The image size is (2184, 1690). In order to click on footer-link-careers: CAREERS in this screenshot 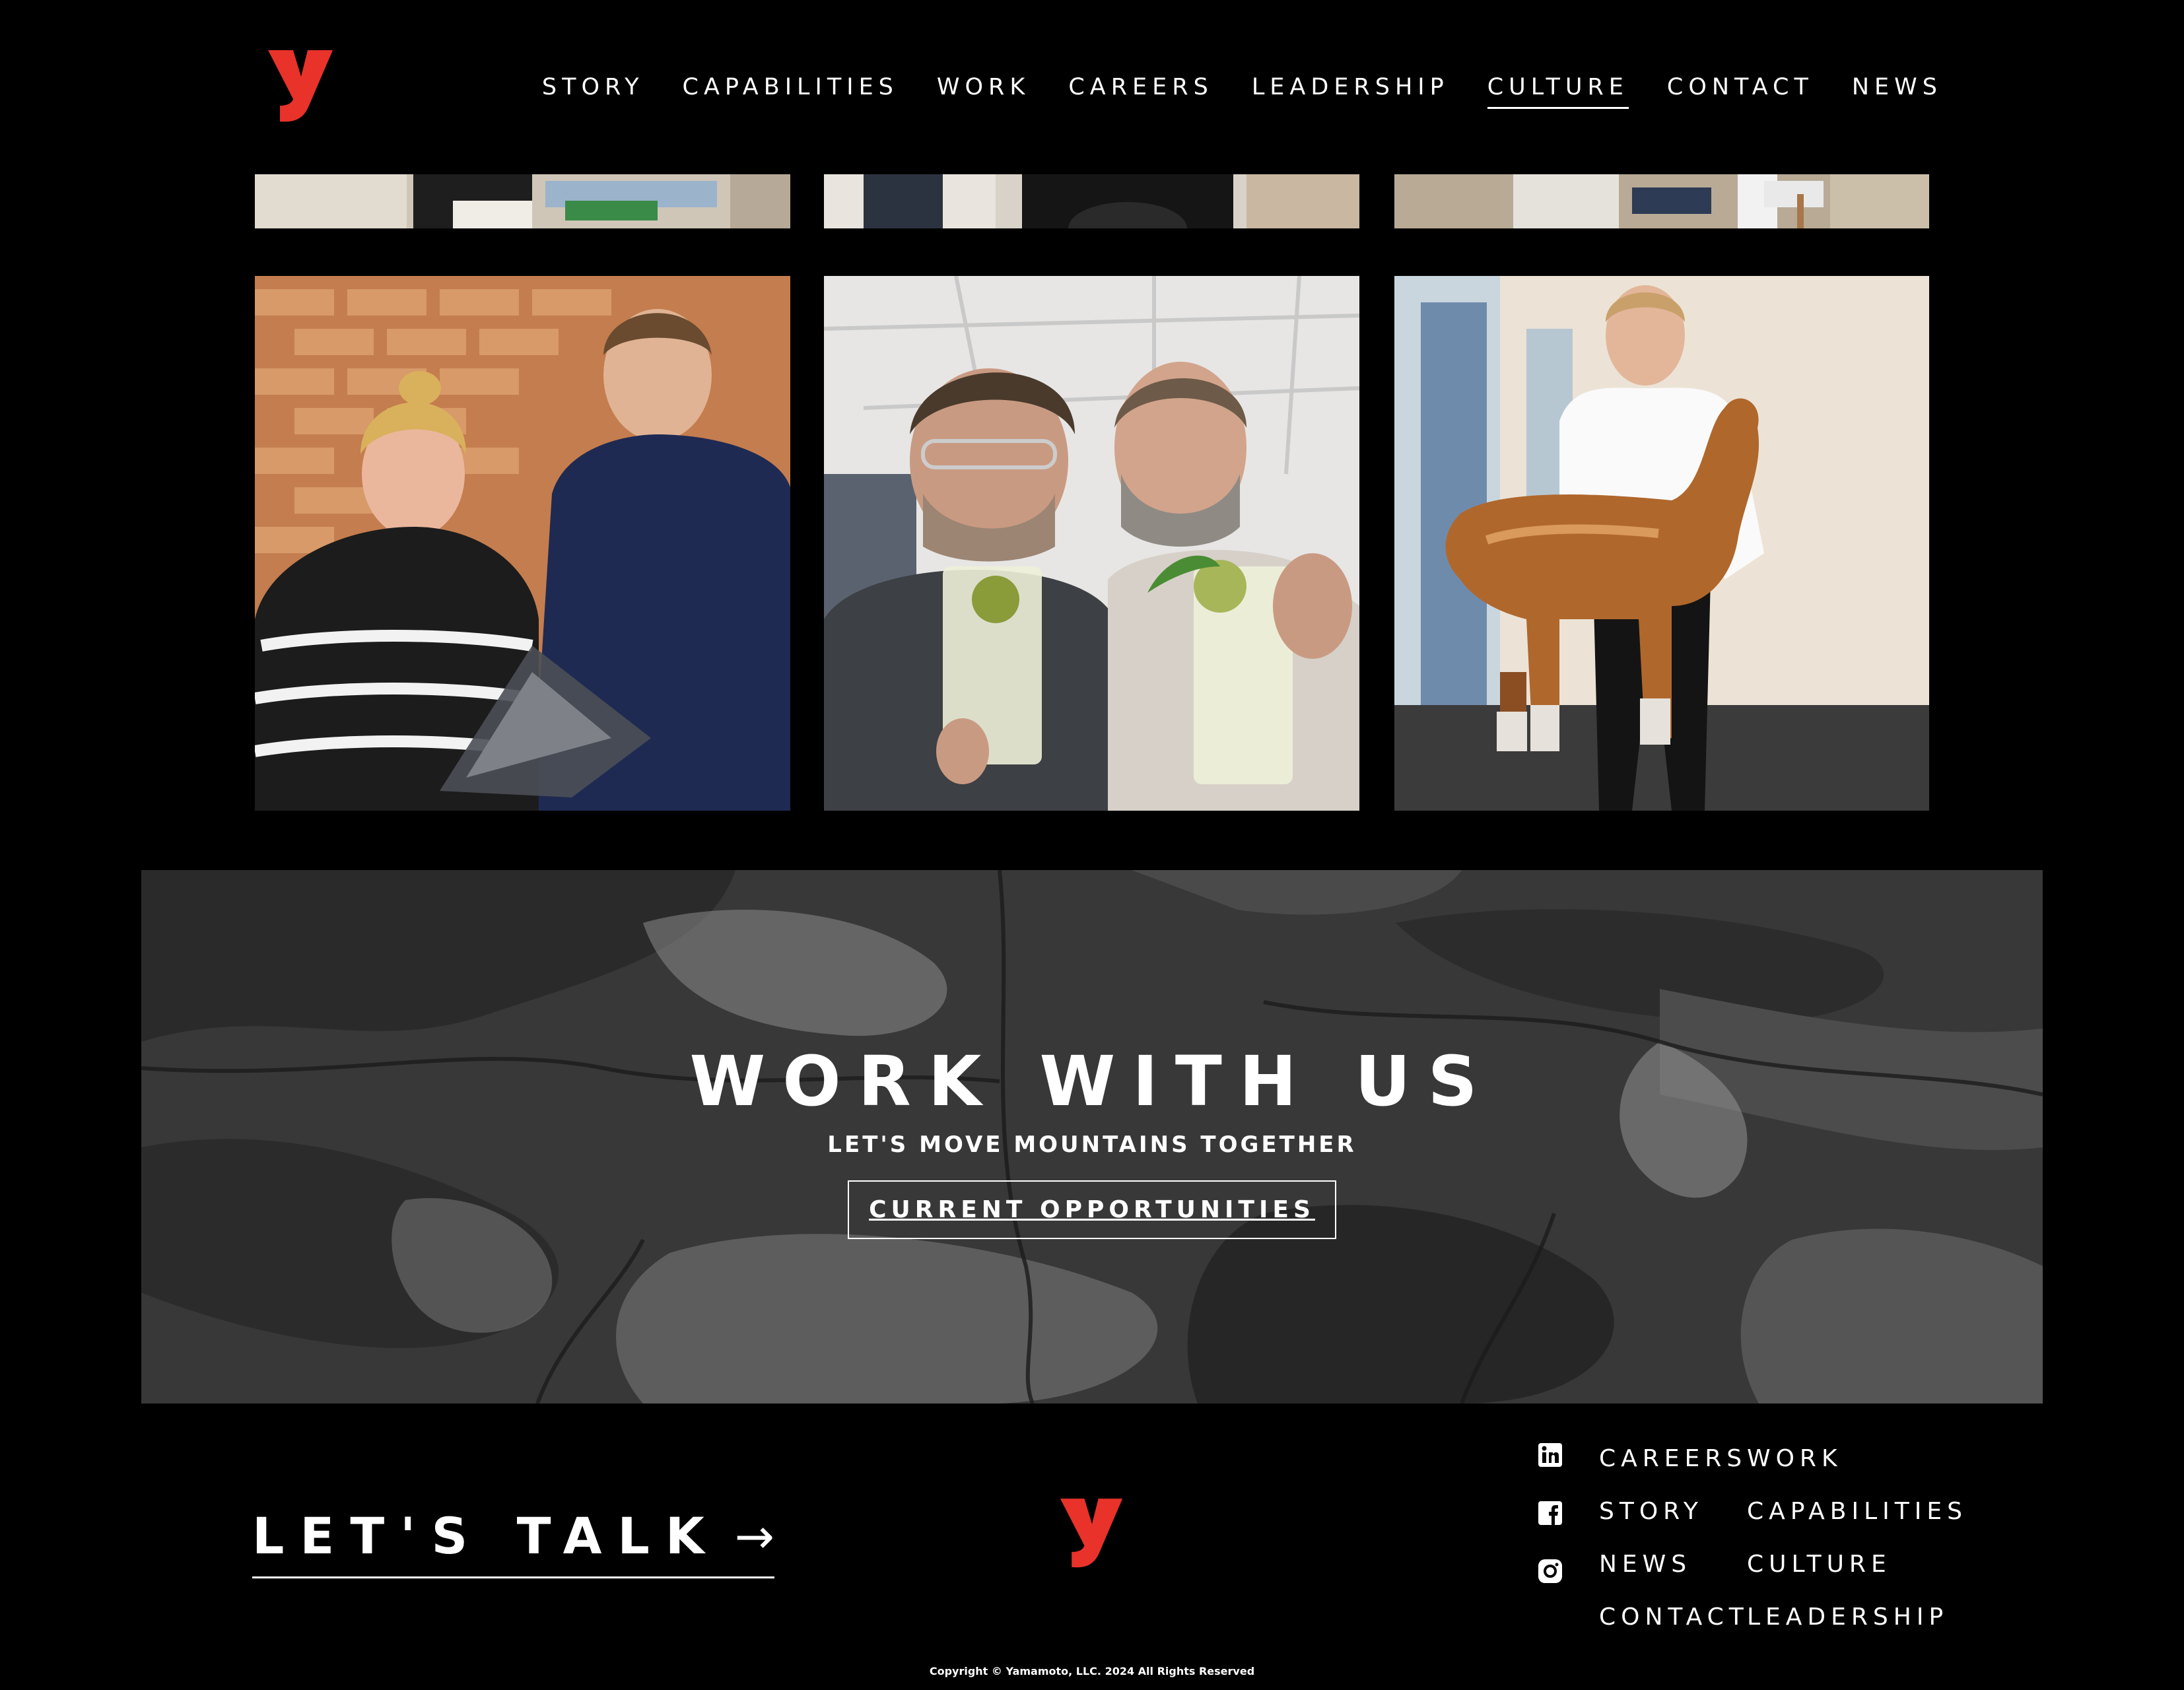, I will do `click(1673, 1458)`.